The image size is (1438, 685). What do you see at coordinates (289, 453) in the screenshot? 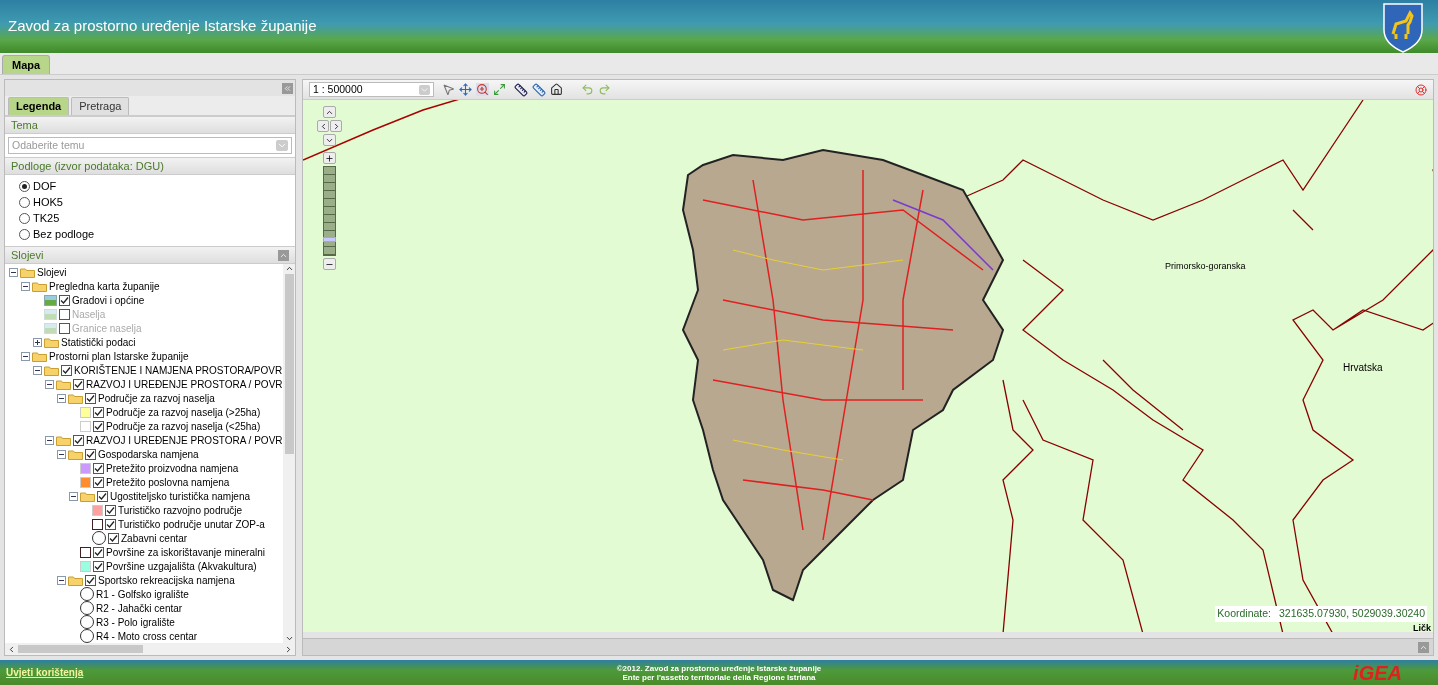
I see `vertical-scrollbar` at bounding box center [289, 453].